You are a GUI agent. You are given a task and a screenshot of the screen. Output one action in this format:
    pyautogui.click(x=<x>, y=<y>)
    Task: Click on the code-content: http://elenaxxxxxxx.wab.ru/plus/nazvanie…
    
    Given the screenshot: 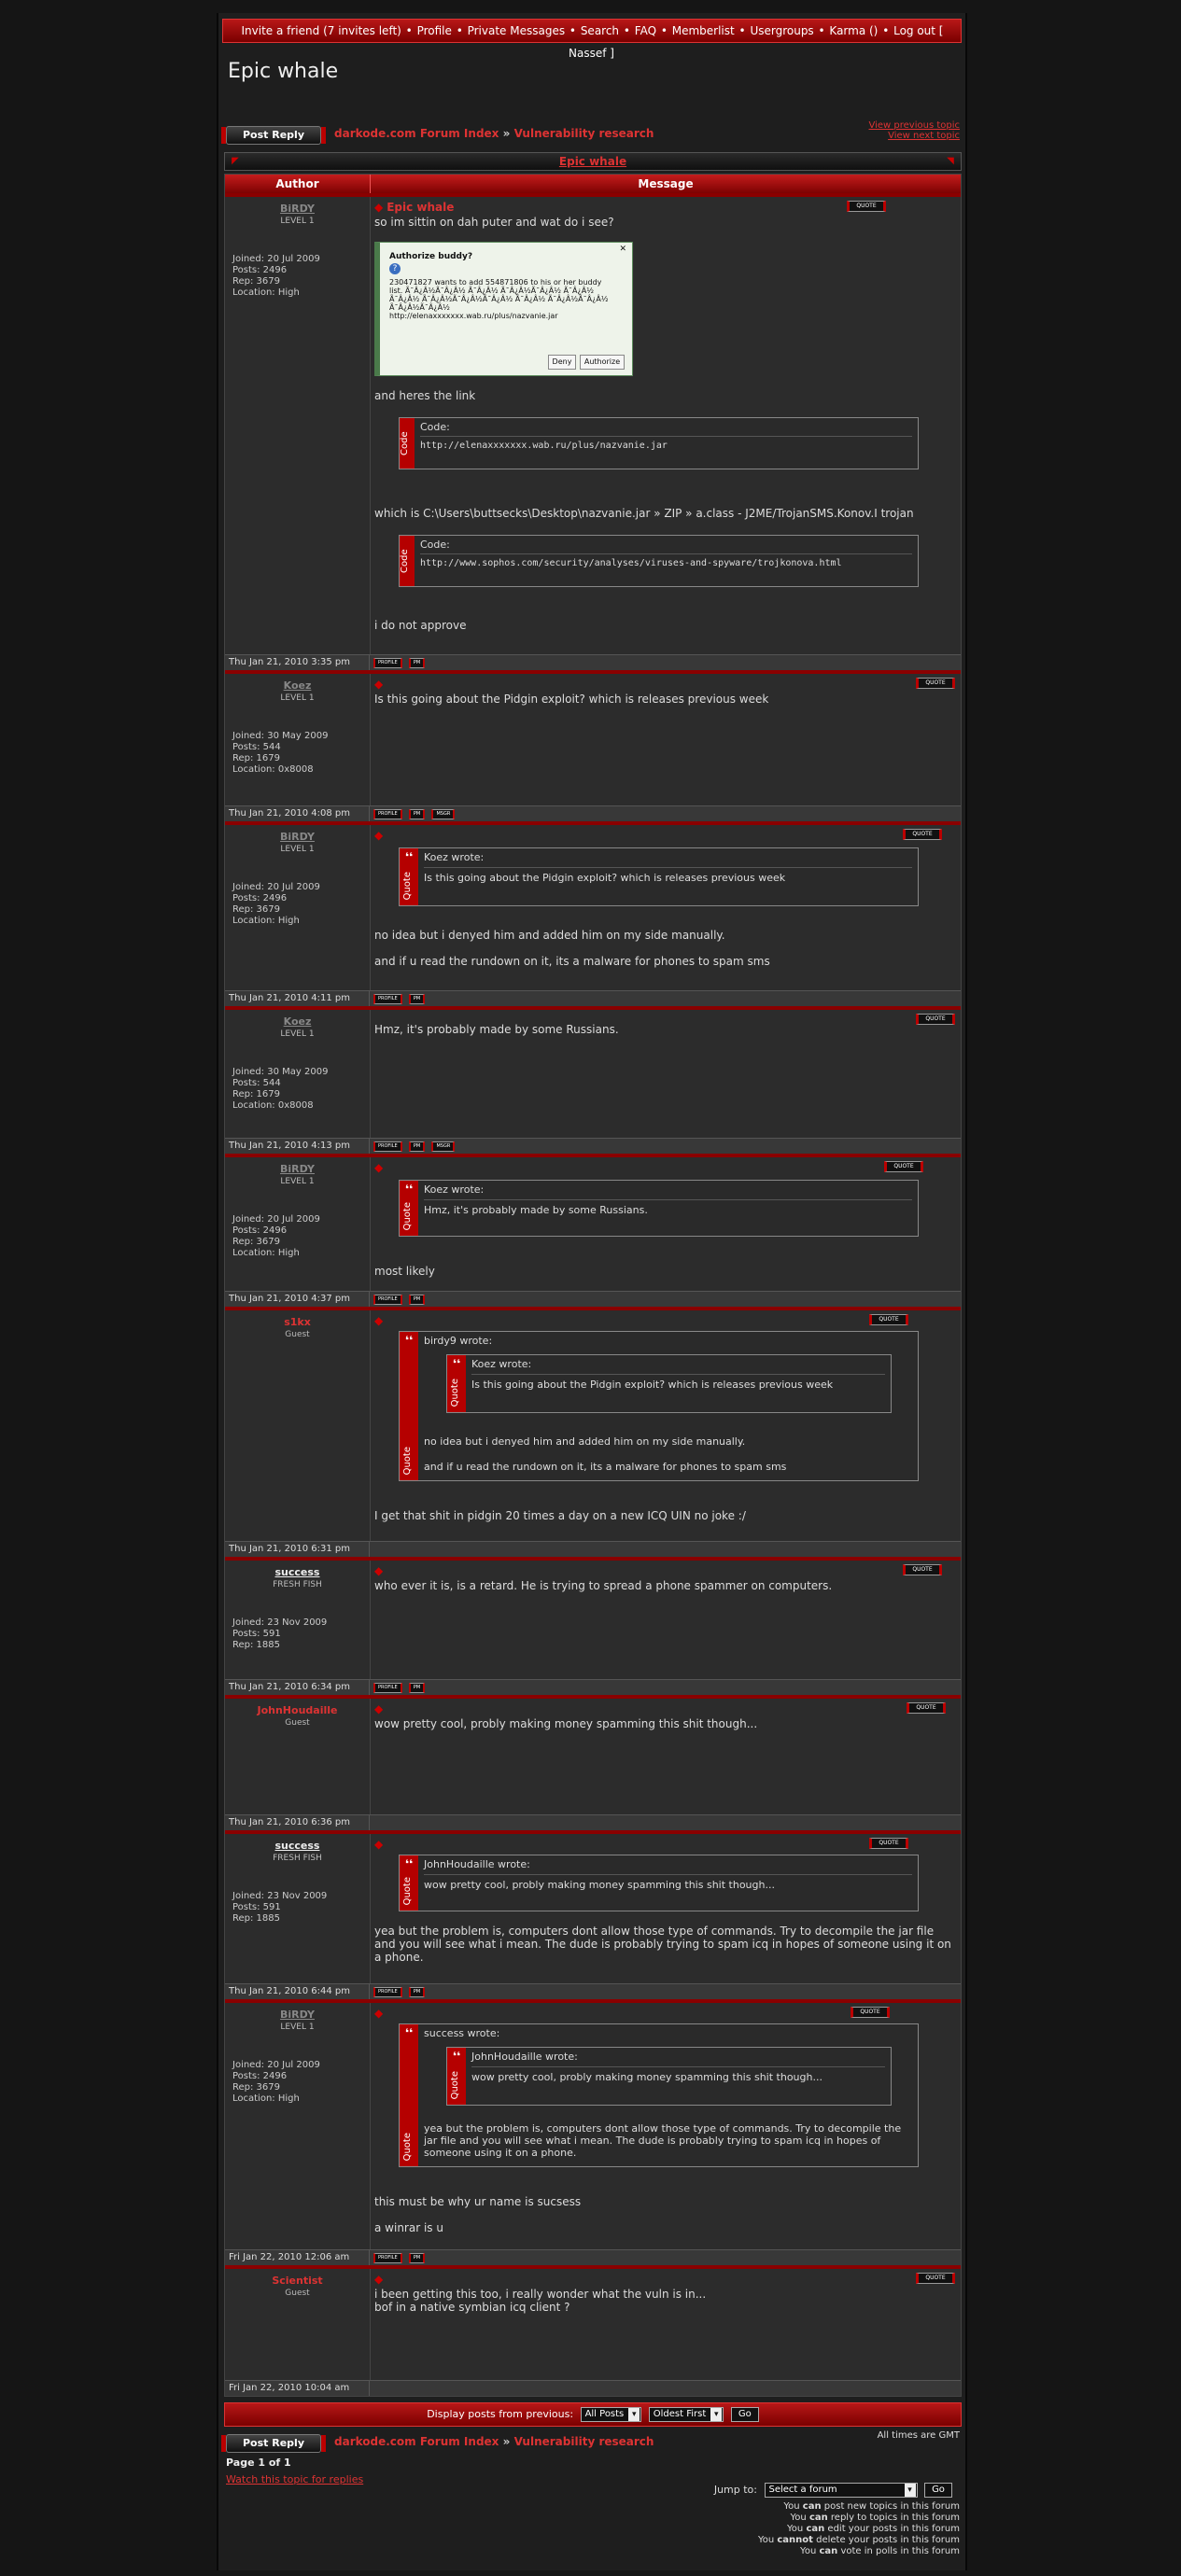 What is the action you would take?
    pyautogui.click(x=544, y=446)
    